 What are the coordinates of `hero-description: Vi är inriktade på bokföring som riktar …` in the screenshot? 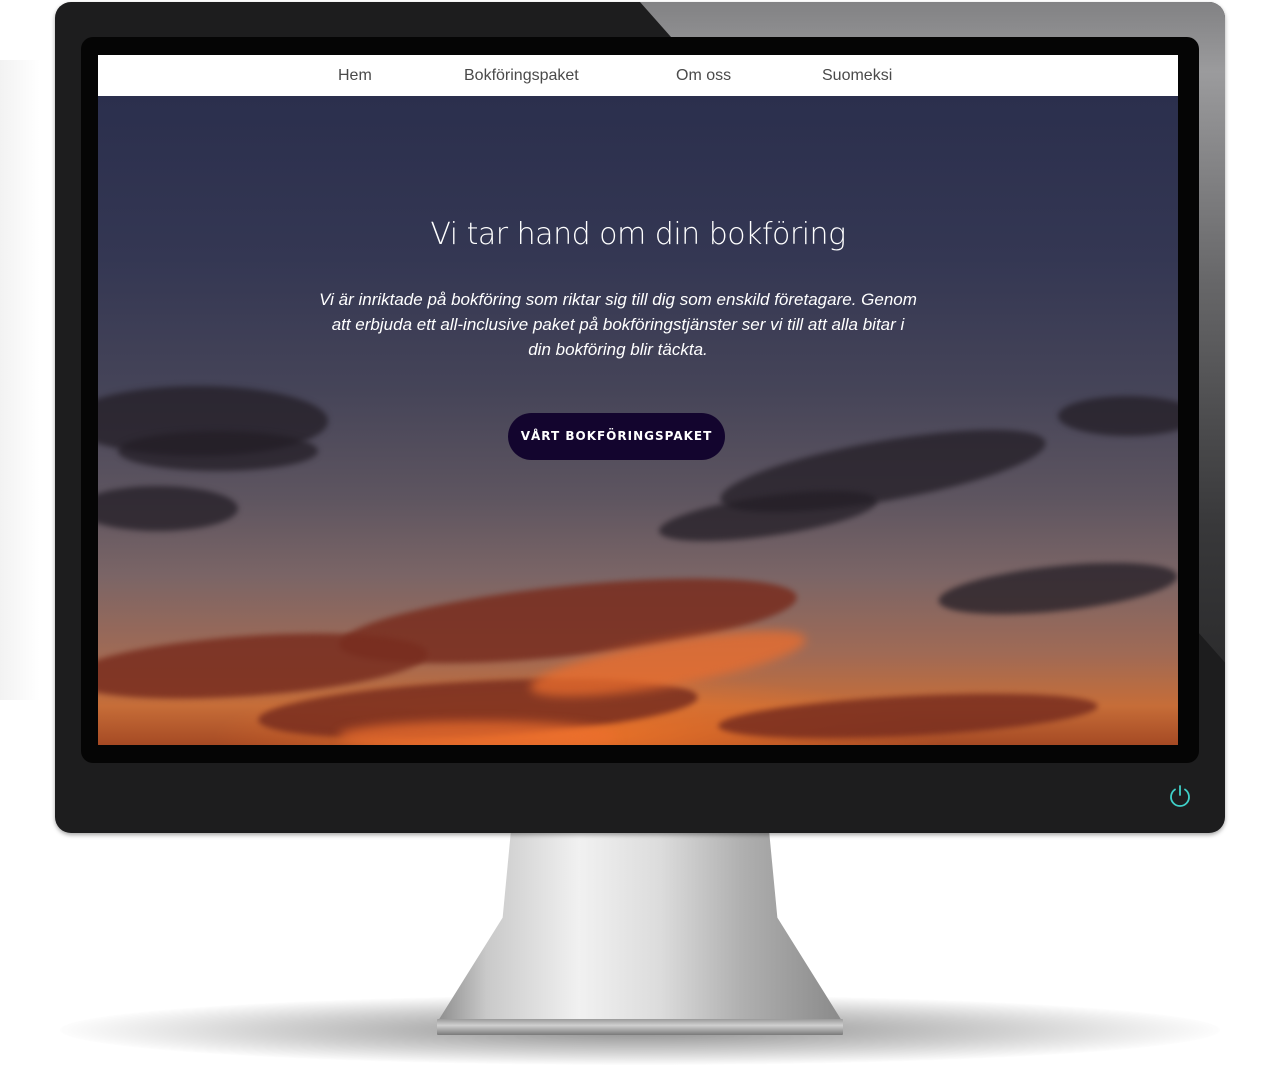 It's located at (618, 324).